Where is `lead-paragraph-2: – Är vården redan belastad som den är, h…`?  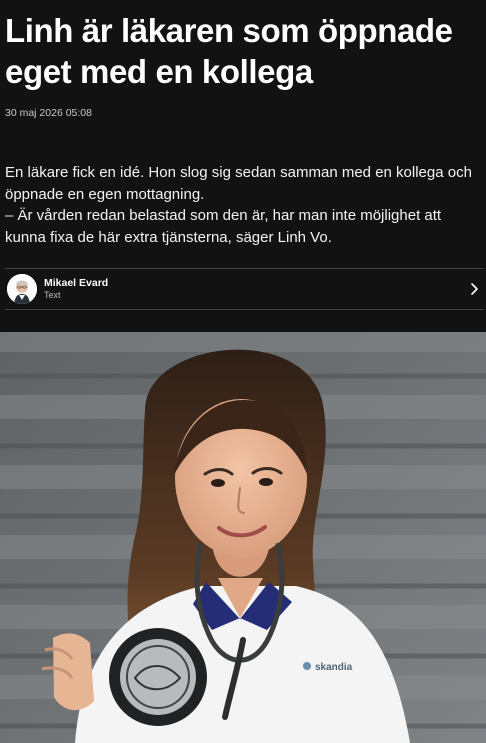
lead-paragraph-2: – Är vården redan belastad som den är, h… is located at coordinates (223, 226).